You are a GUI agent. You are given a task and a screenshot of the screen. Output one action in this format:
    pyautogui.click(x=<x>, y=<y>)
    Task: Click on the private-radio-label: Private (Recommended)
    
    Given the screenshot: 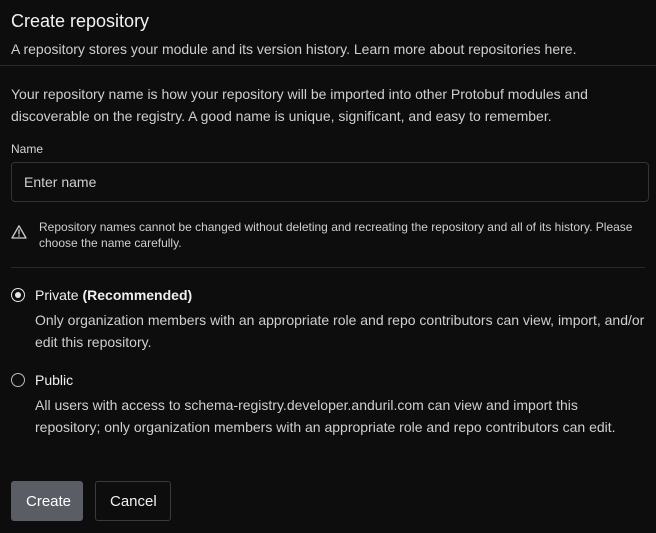 What is the action you would take?
    pyautogui.click(x=113, y=295)
    